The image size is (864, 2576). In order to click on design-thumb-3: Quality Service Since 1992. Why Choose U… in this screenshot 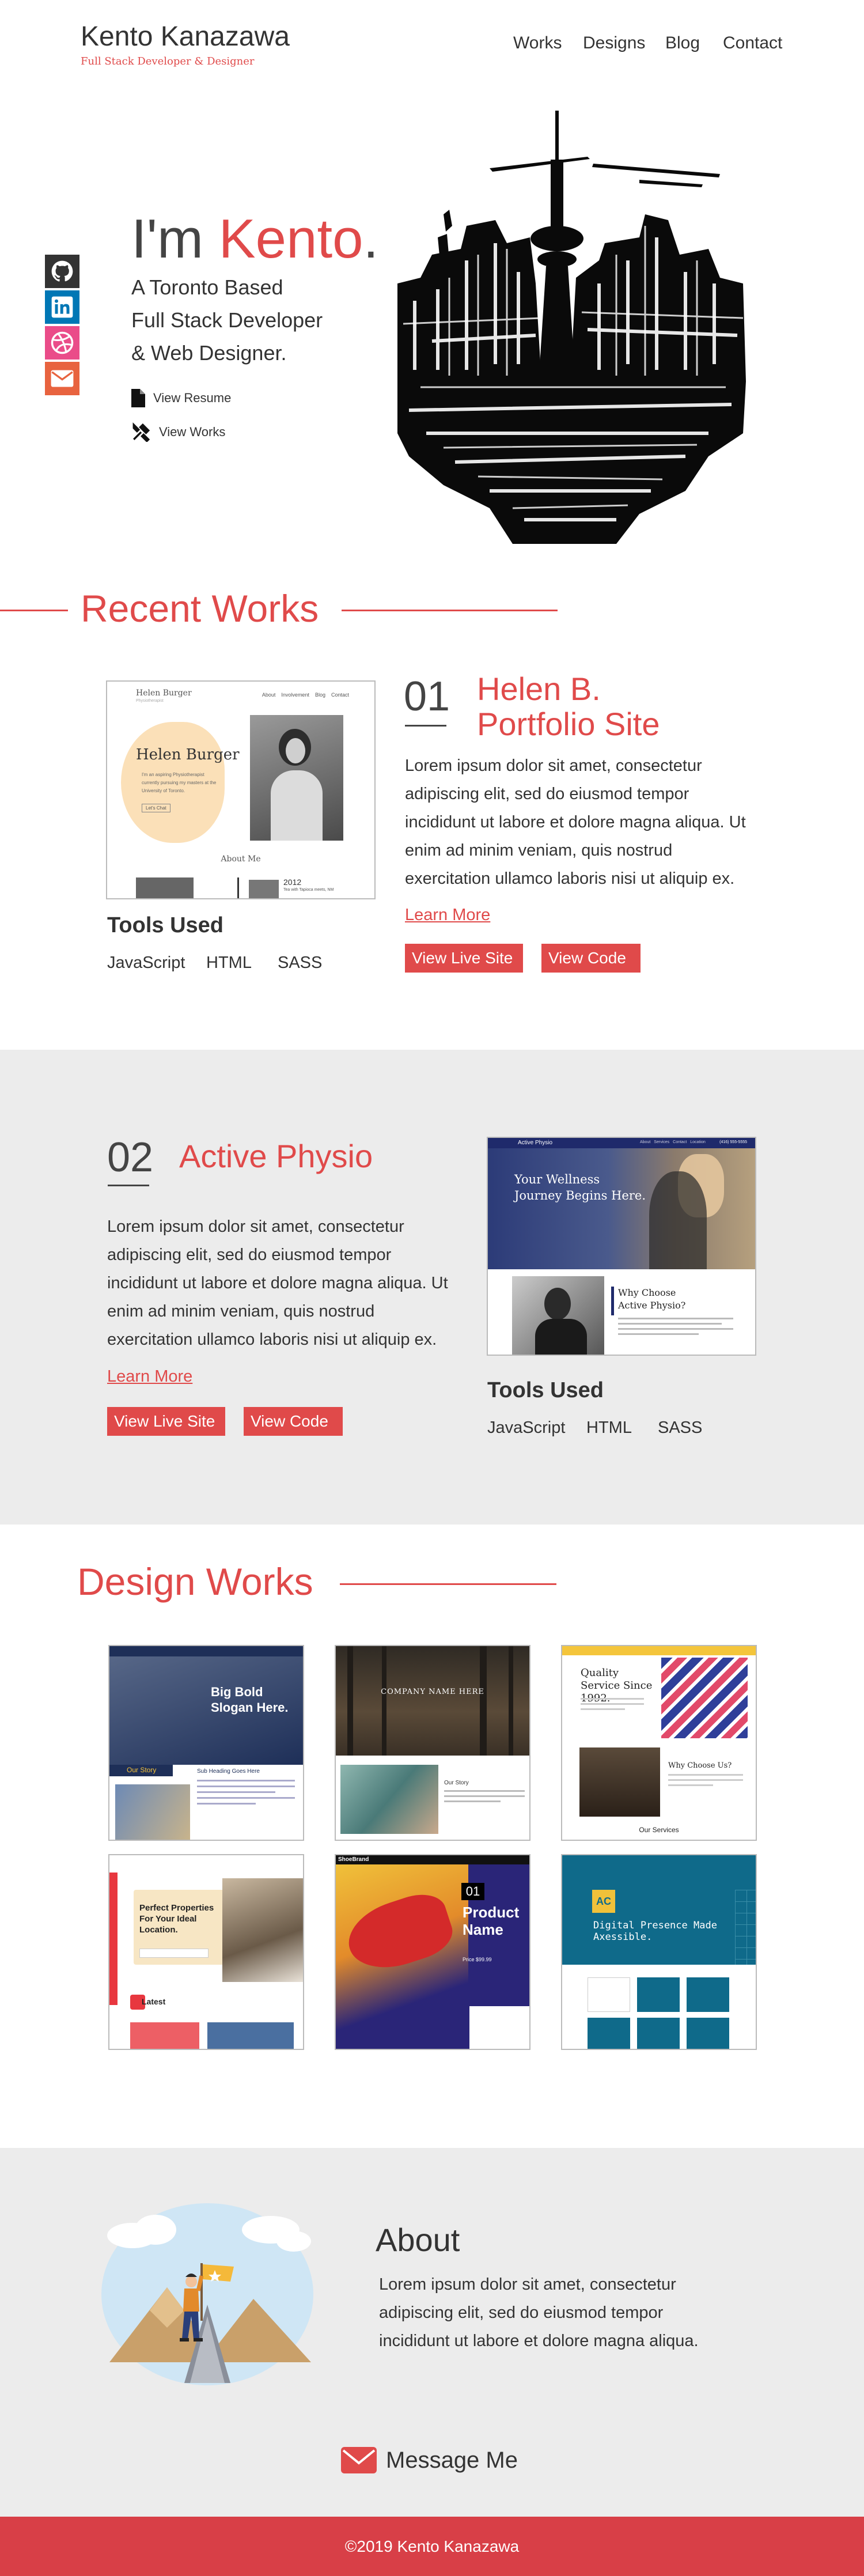, I will do `click(659, 1743)`.